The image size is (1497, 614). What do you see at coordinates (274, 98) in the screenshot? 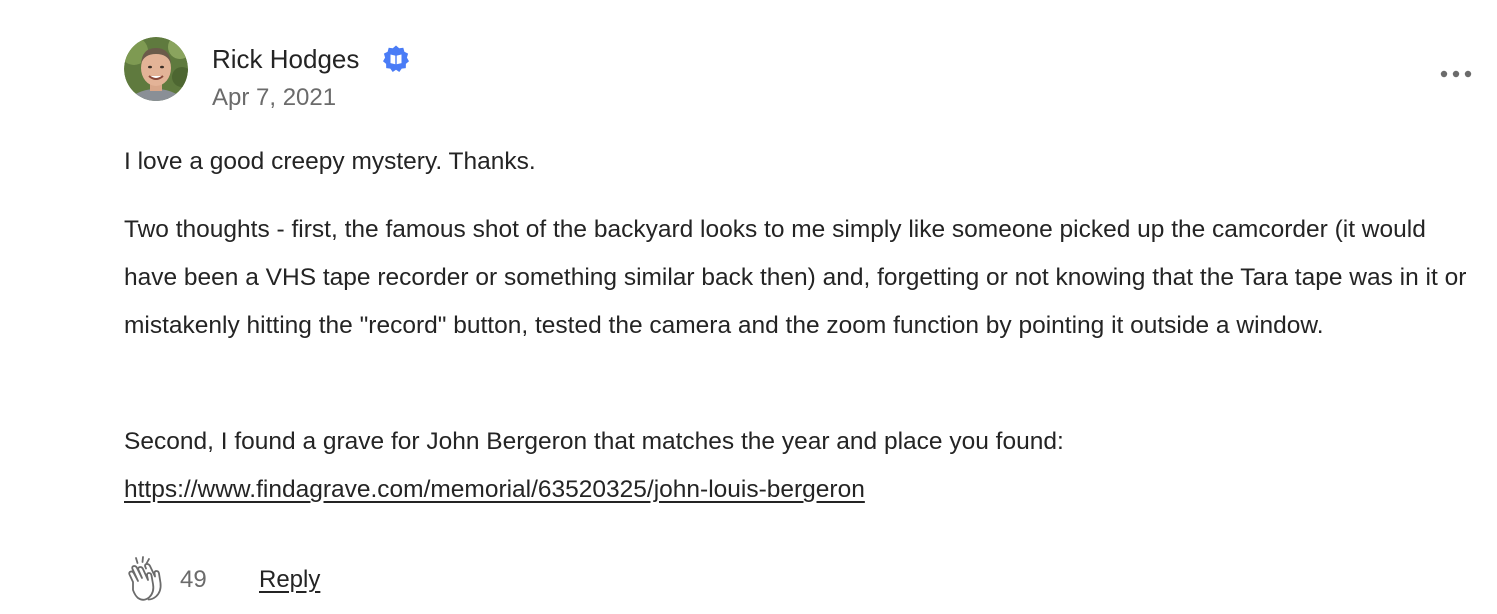
I see `comment-date: Apr 7, 2021` at bounding box center [274, 98].